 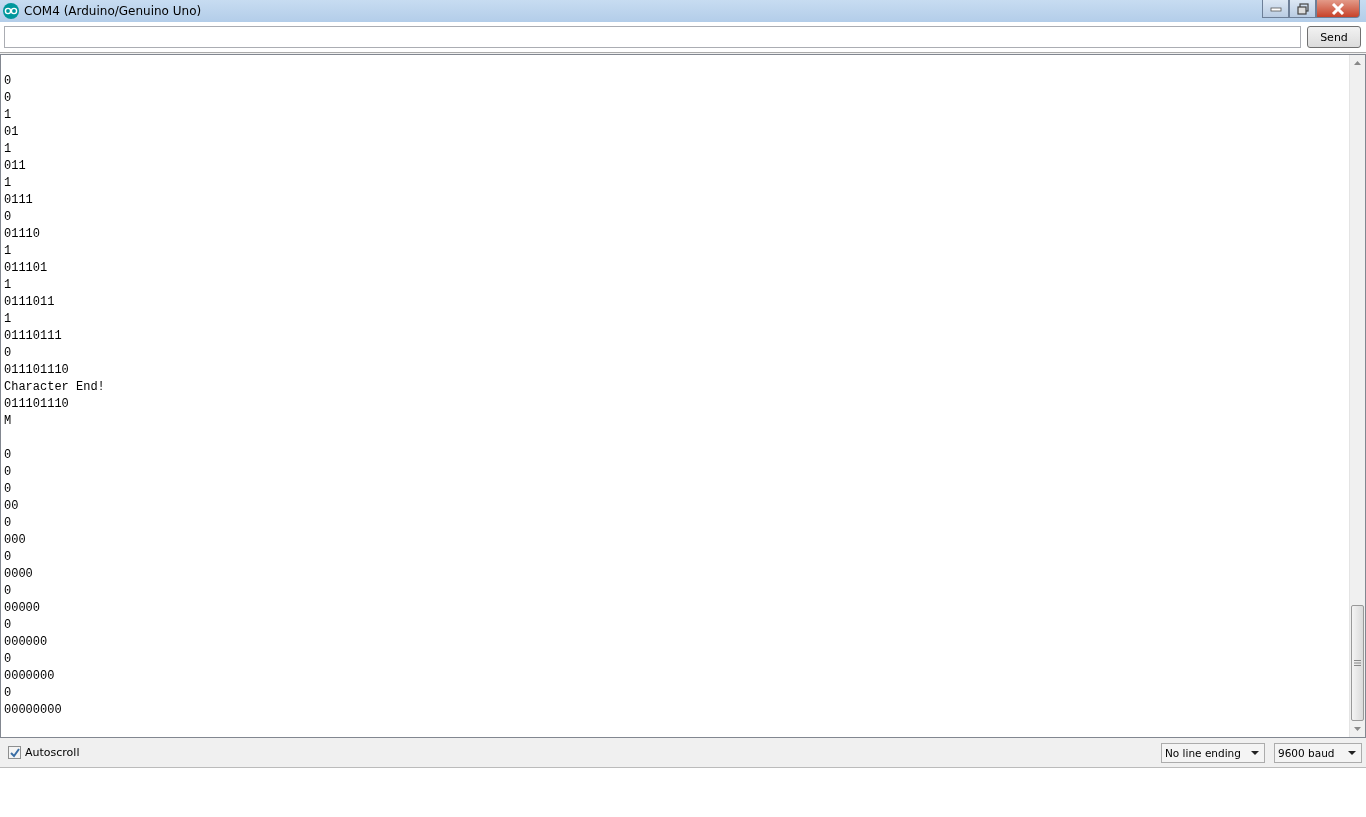 I want to click on grip-icon, so click(x=1357, y=663).